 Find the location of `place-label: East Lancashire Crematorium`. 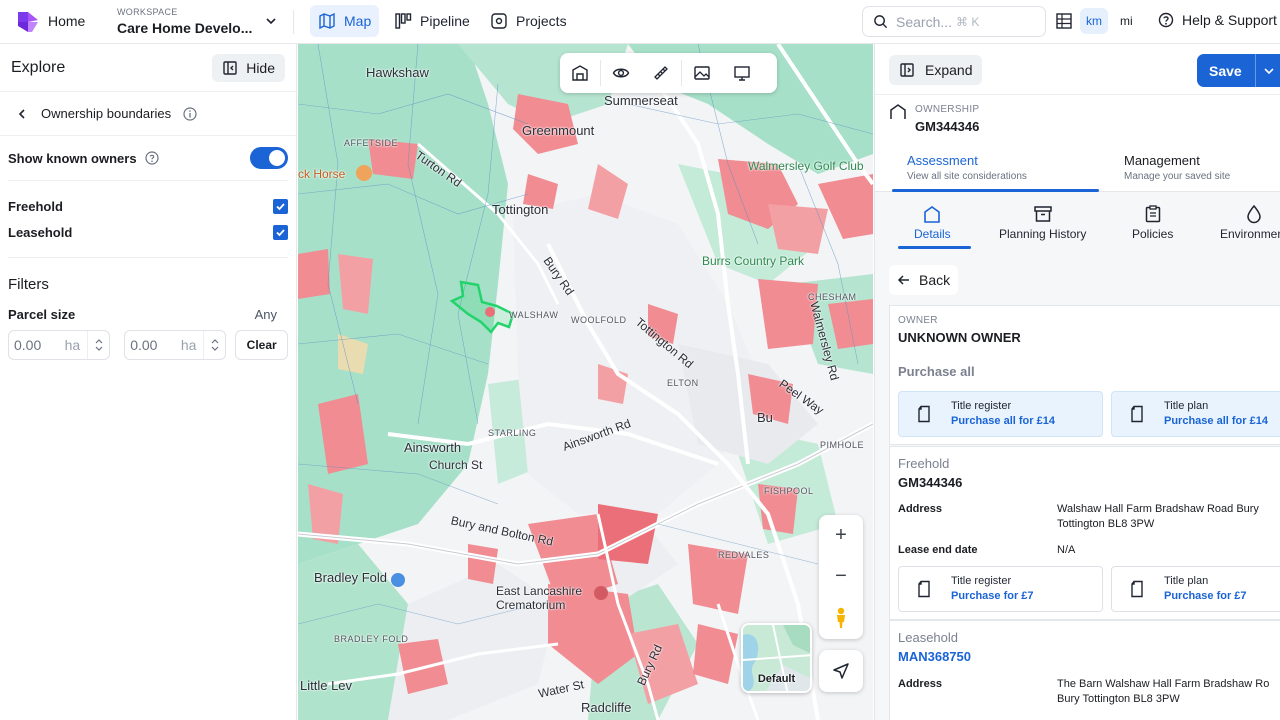

place-label: East Lancashire Crematorium is located at coordinates (539, 598).